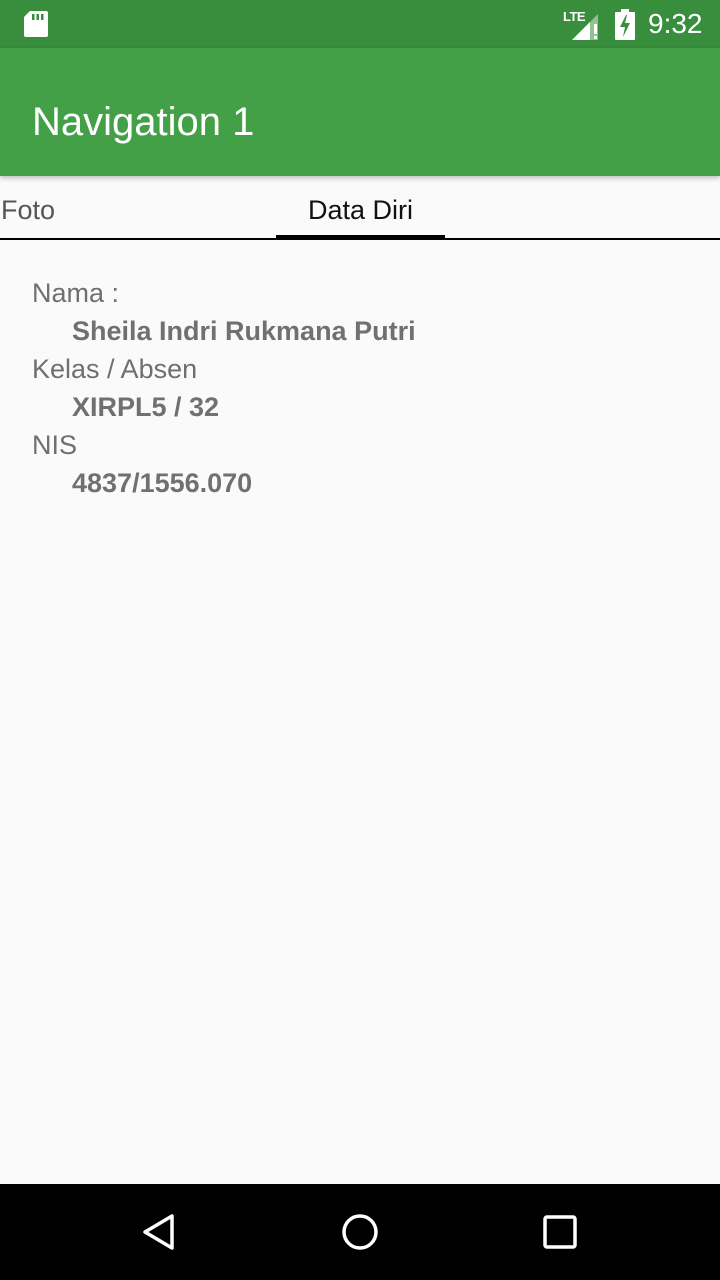 This screenshot has height=1280, width=720. Describe the element at coordinates (146, 407) in the screenshot. I see `class-value: XIRPL5 / 32` at that location.